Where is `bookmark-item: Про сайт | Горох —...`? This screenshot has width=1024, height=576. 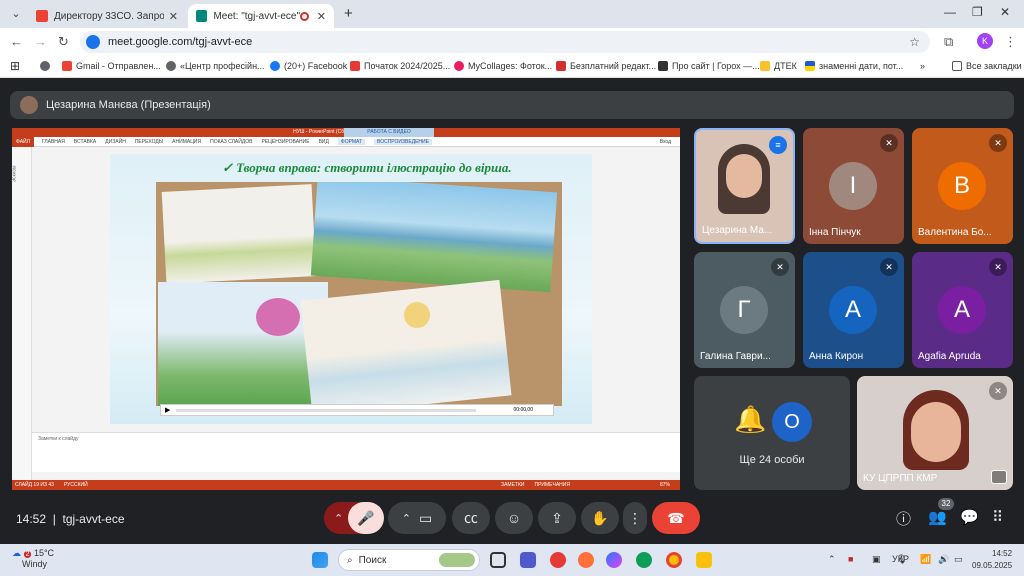
bookmark-item: Про сайт | Горох —... is located at coordinates (709, 66).